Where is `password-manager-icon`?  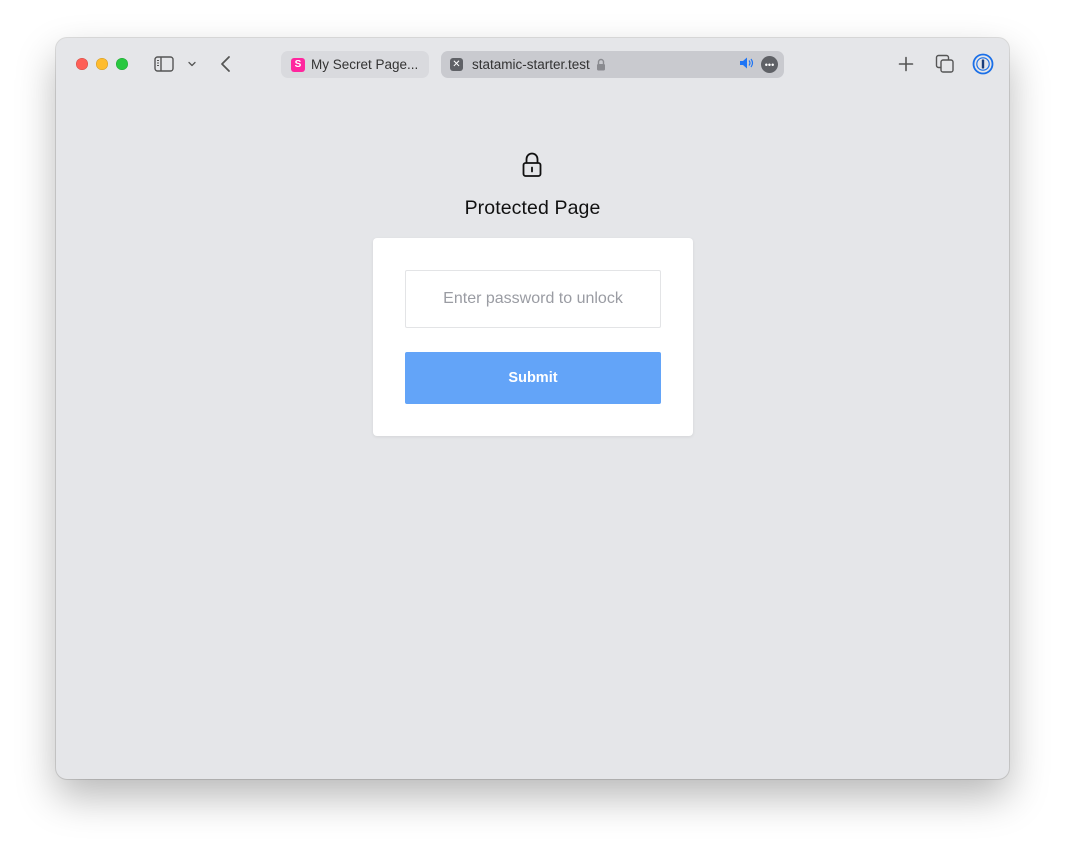 password-manager-icon is located at coordinates (983, 64).